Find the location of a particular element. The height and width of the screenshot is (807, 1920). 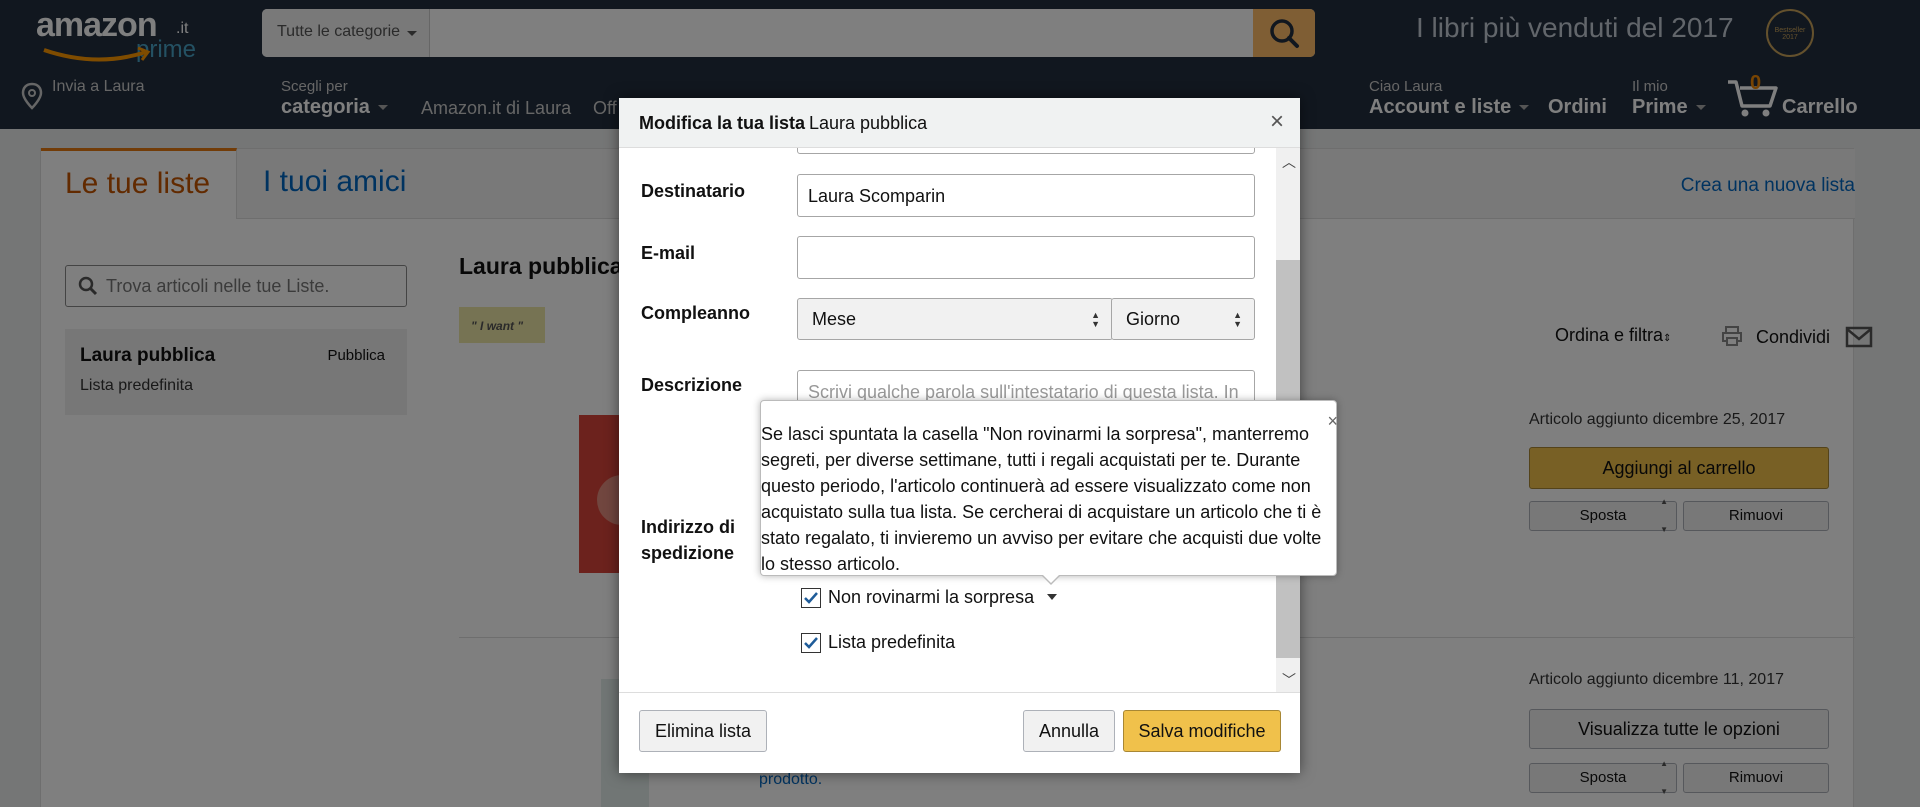

cancel-button: Annulla is located at coordinates (1069, 731).